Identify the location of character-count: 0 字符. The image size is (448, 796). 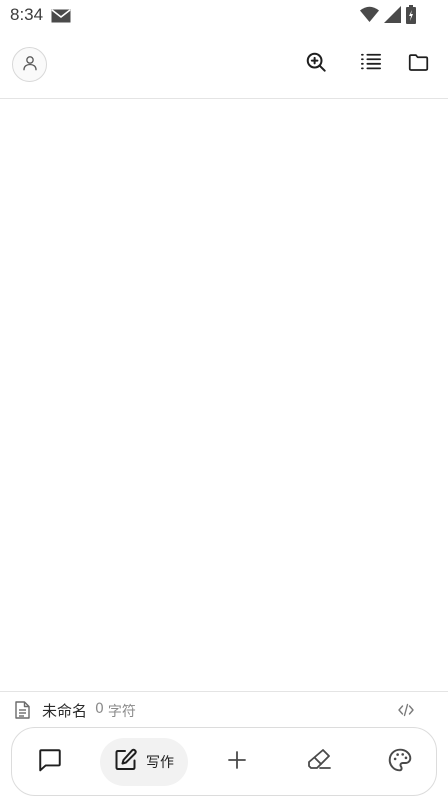
(115, 711).